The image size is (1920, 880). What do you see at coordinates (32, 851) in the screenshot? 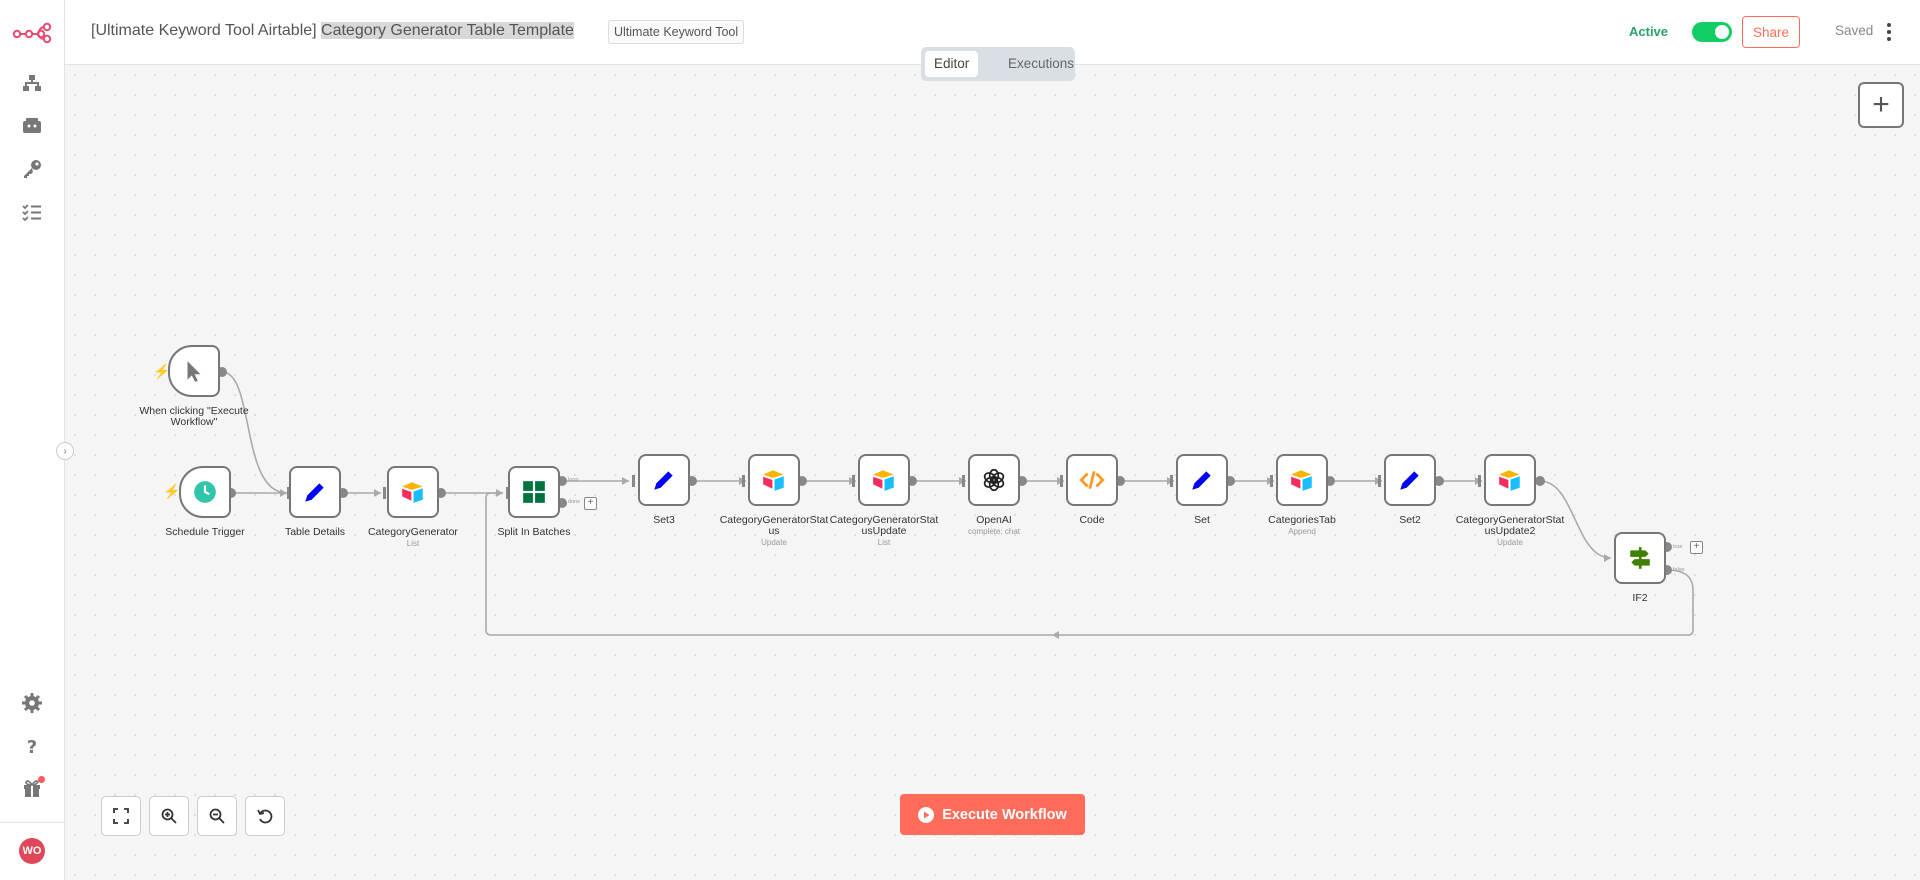
I see `user-avatar: WO` at bounding box center [32, 851].